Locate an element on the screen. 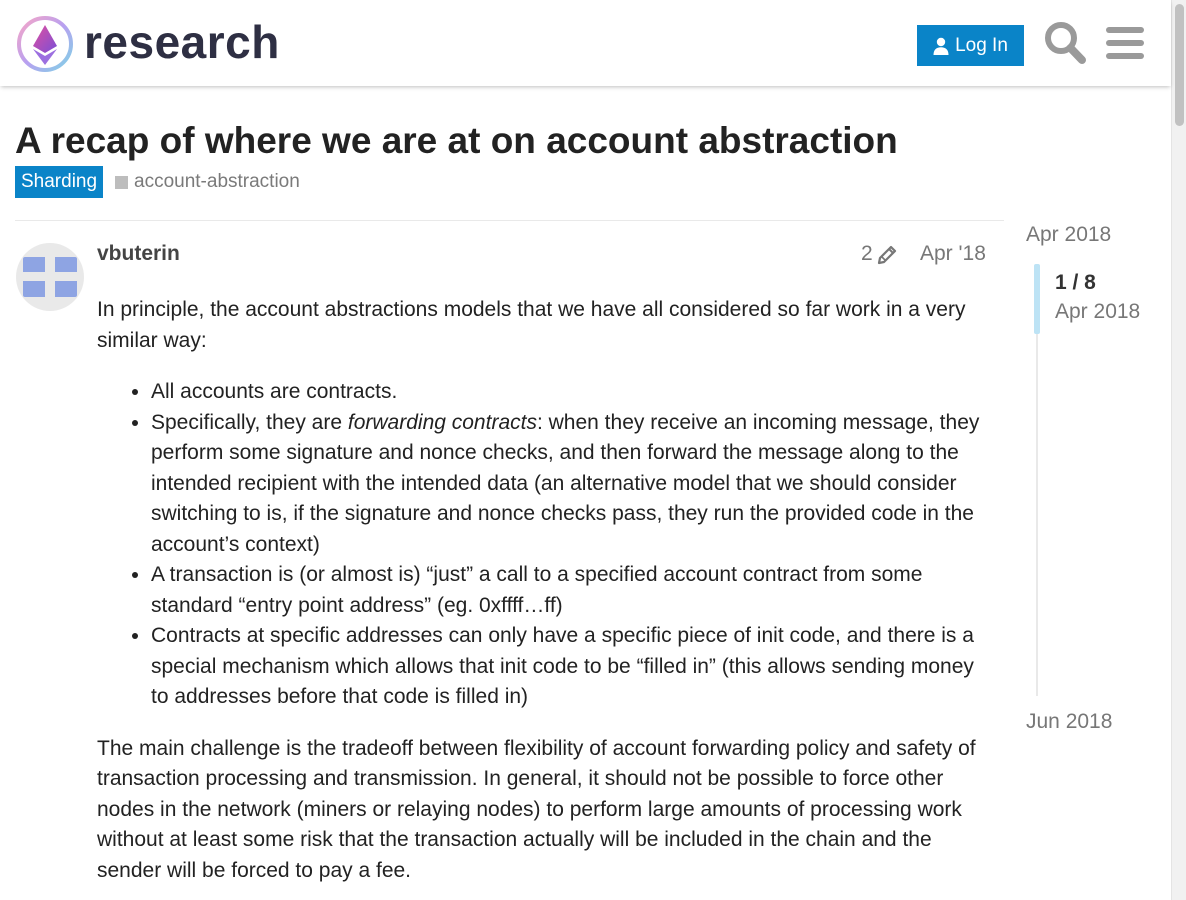  post-date: Apr '18 is located at coordinates (953, 254).